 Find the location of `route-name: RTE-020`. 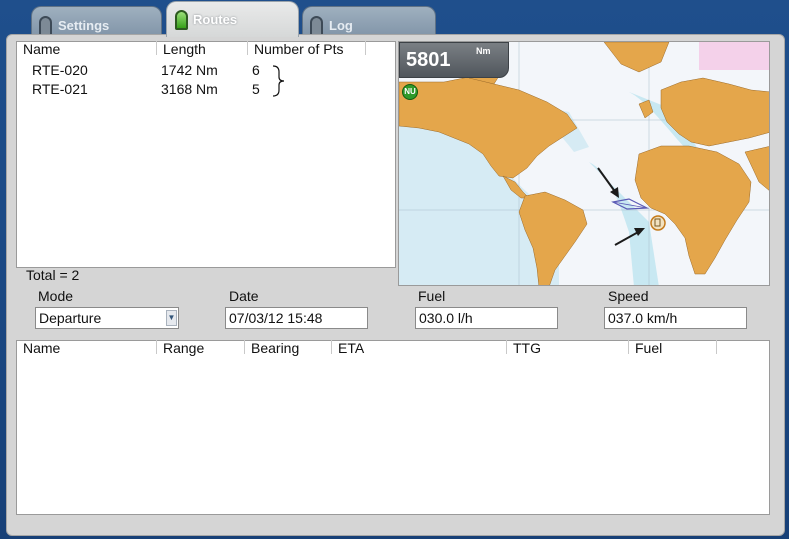

route-name: RTE-020 is located at coordinates (60, 70).